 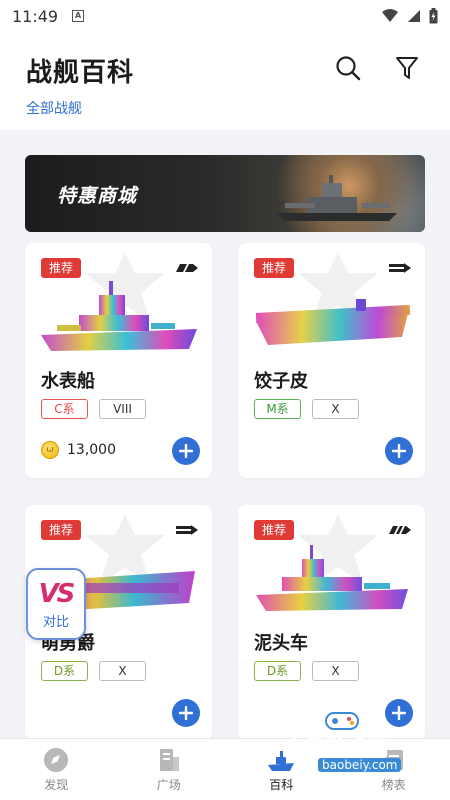 What do you see at coordinates (281, 381) in the screenshot?
I see `ship-name: 饺子皮` at bounding box center [281, 381].